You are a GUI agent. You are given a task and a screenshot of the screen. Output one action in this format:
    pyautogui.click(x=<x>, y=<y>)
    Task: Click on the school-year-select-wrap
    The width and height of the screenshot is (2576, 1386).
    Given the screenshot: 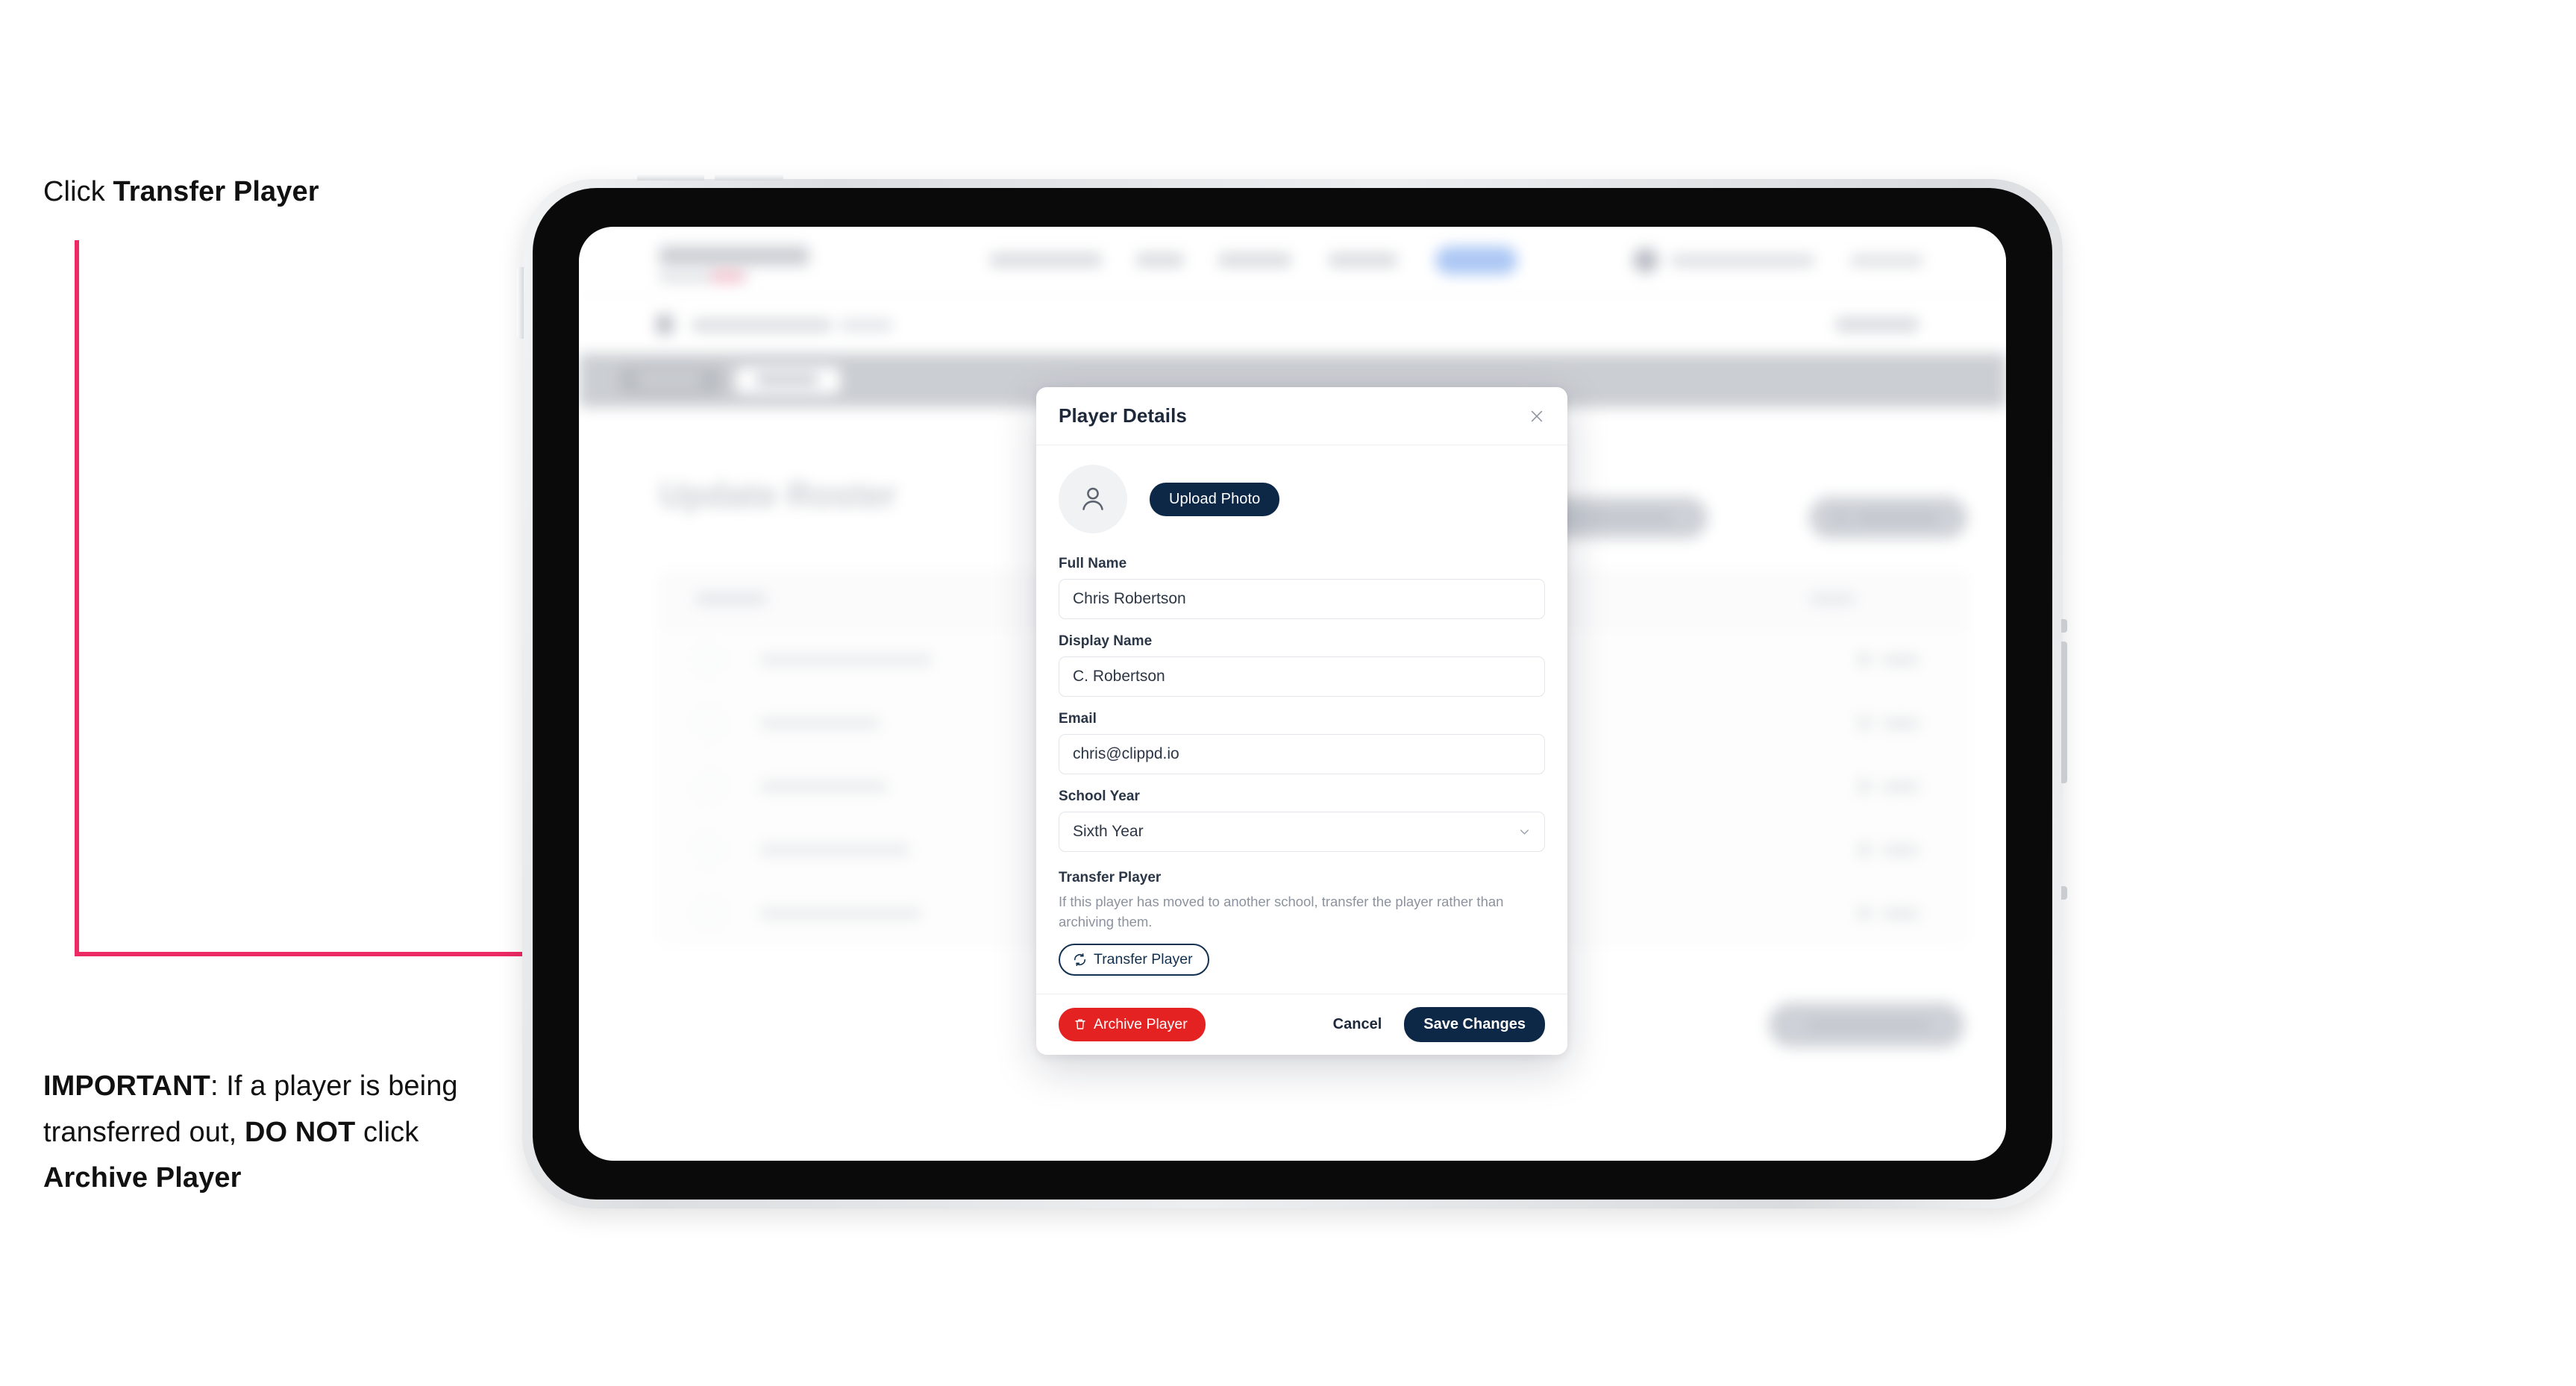 What is the action you would take?
    pyautogui.click(x=1302, y=832)
    